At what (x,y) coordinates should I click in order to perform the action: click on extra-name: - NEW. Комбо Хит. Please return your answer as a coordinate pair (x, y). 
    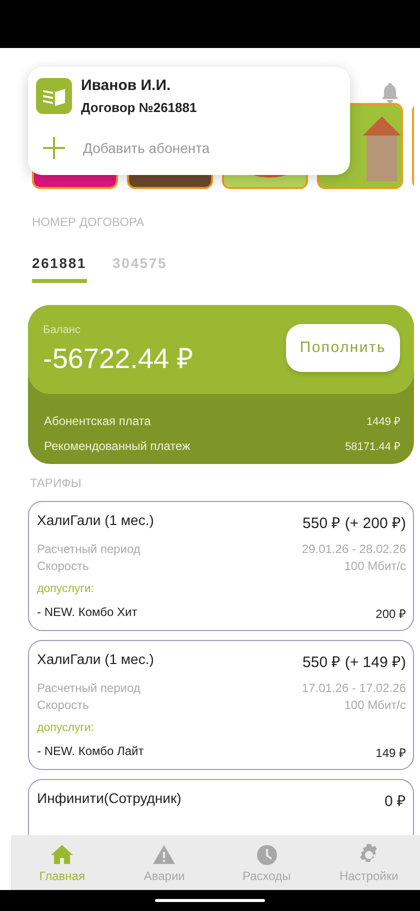
    Looking at the image, I should click on (87, 613).